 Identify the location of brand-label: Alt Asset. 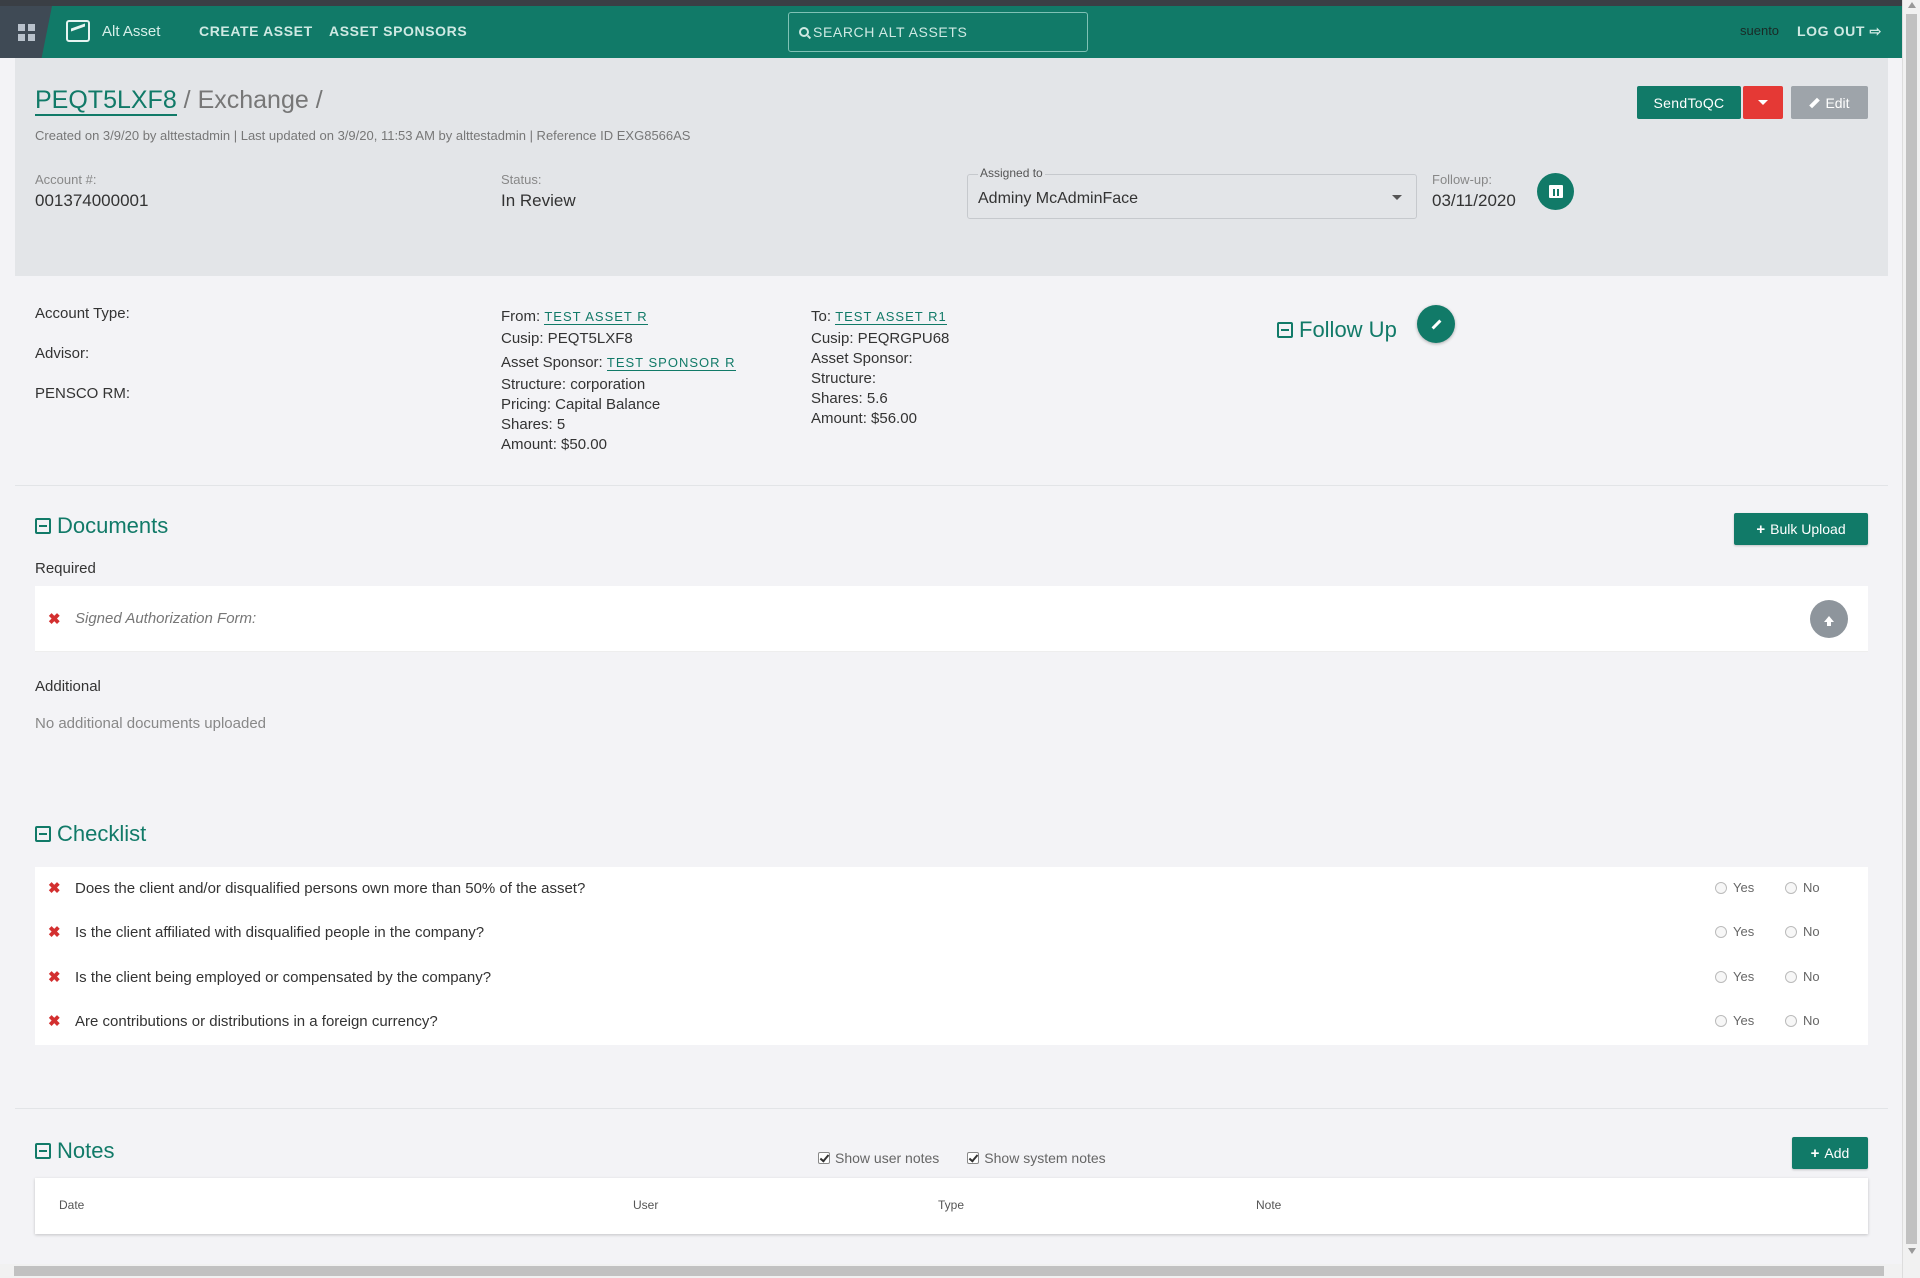
(131, 31).